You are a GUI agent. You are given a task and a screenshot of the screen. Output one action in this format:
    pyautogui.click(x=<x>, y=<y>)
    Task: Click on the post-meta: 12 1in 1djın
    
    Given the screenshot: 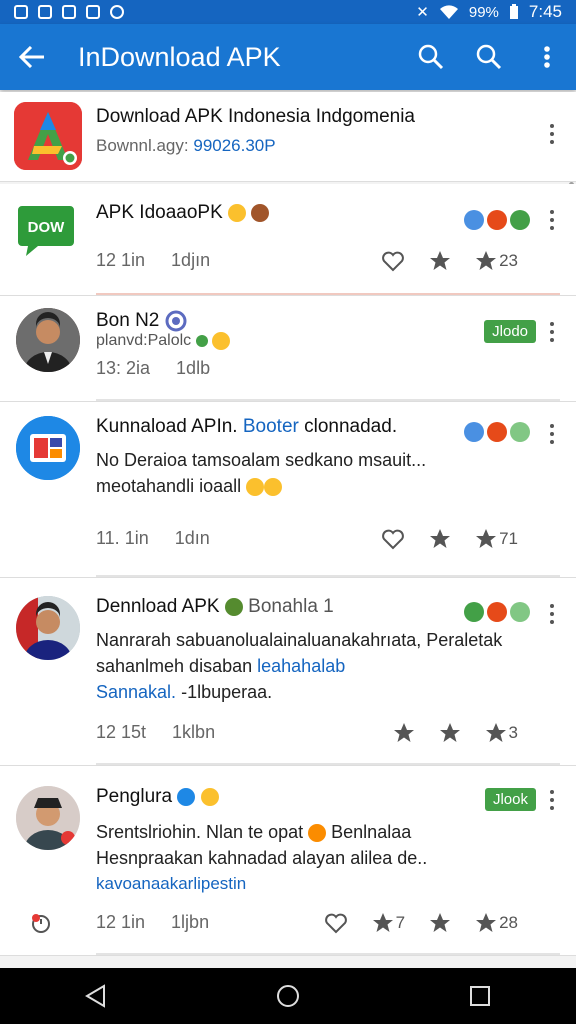 What is the action you would take?
    pyautogui.click(x=153, y=260)
    